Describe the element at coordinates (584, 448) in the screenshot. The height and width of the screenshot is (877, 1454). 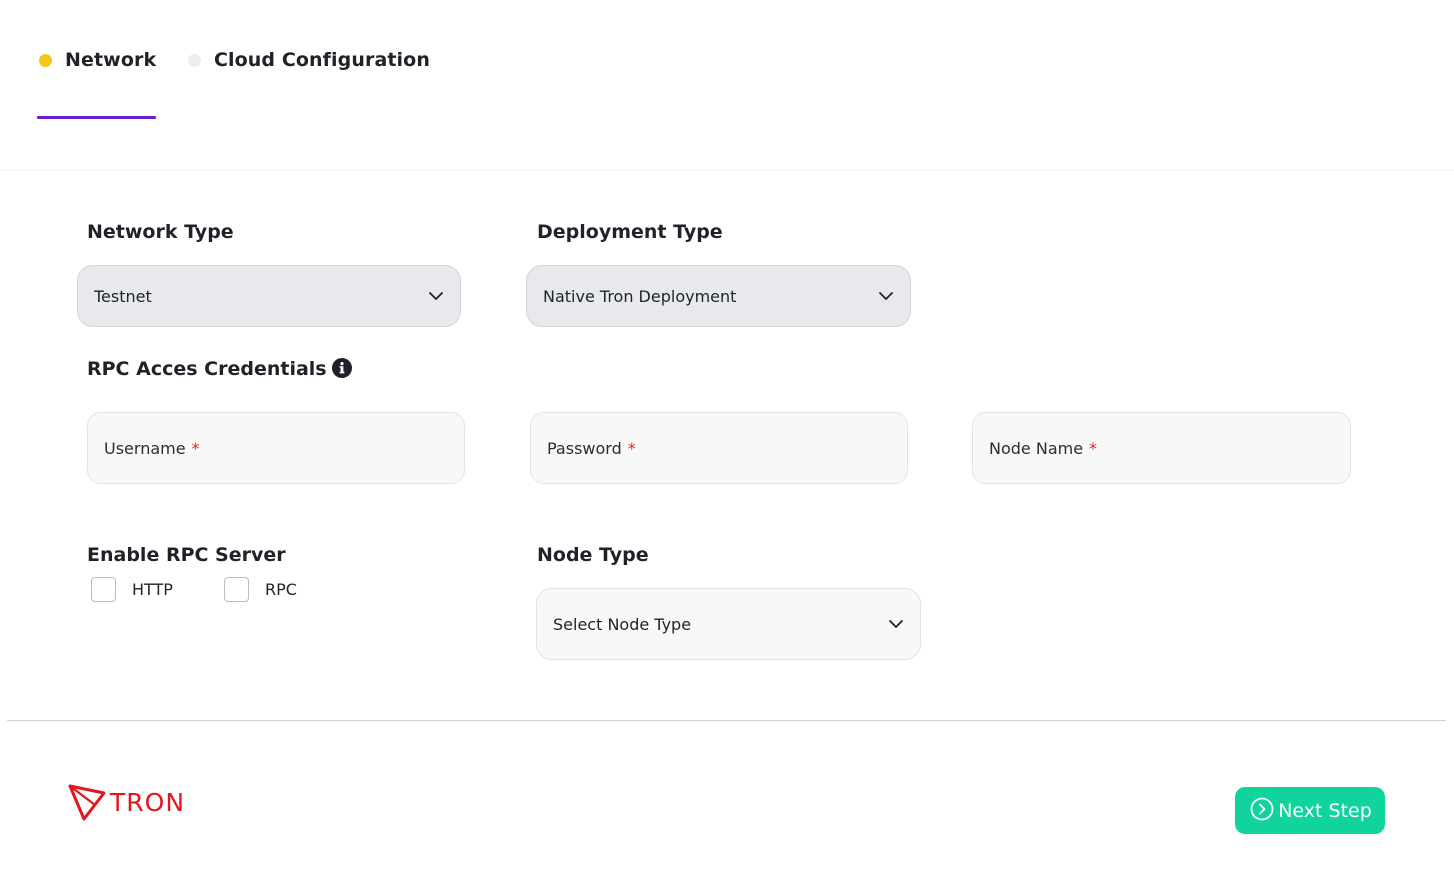
I see `password-placeholder: Password` at that location.